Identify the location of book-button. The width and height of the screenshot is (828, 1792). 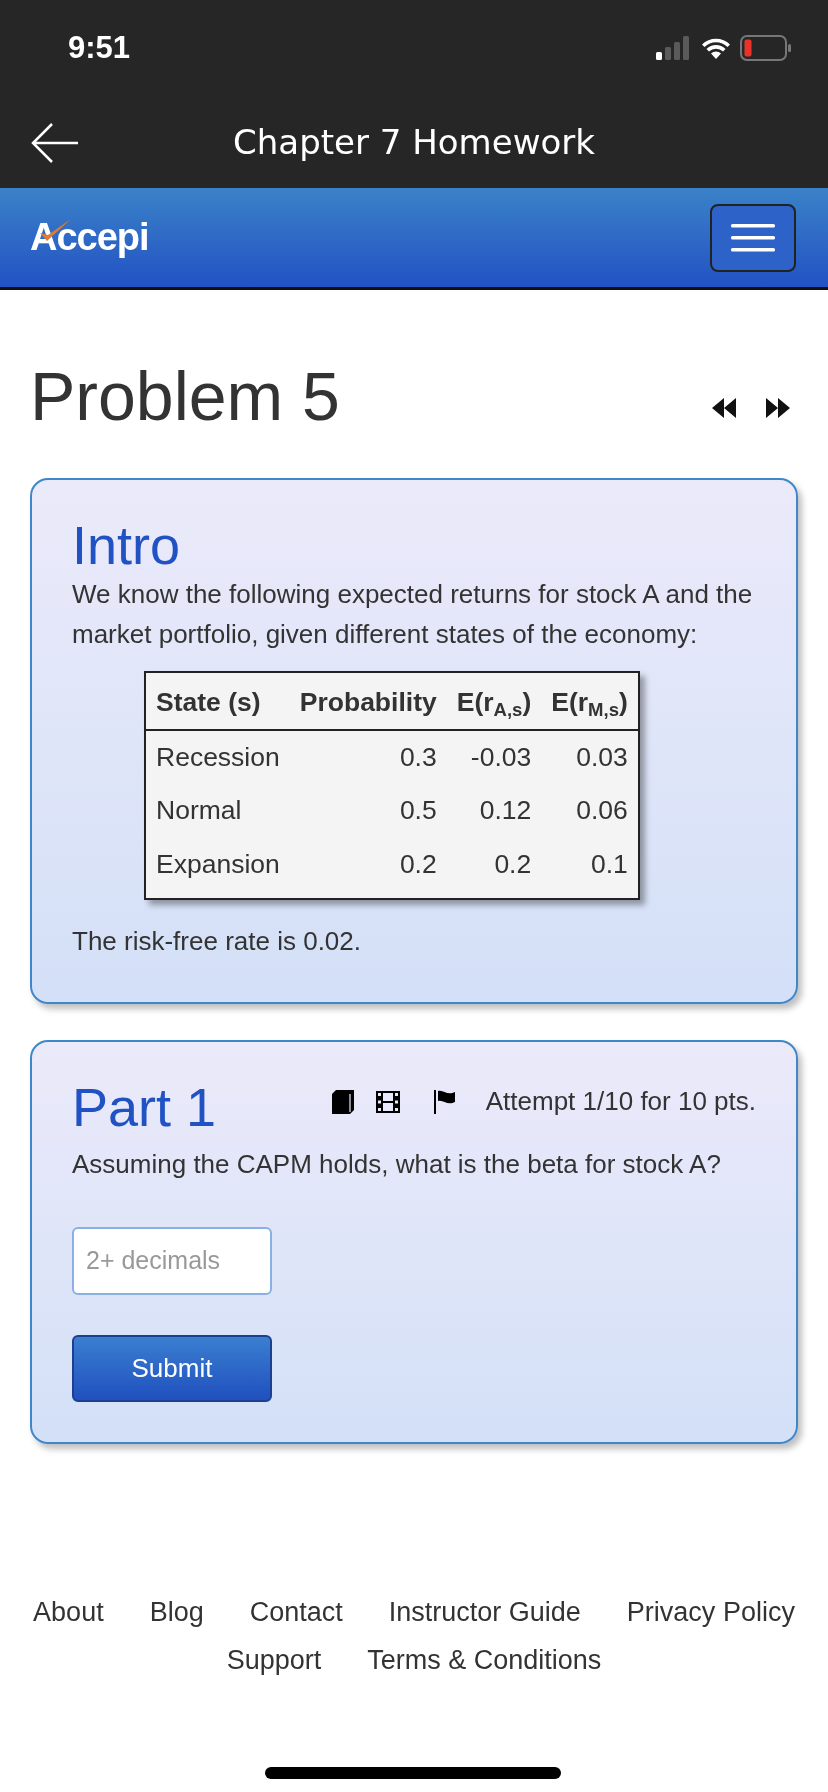
(342, 1101).